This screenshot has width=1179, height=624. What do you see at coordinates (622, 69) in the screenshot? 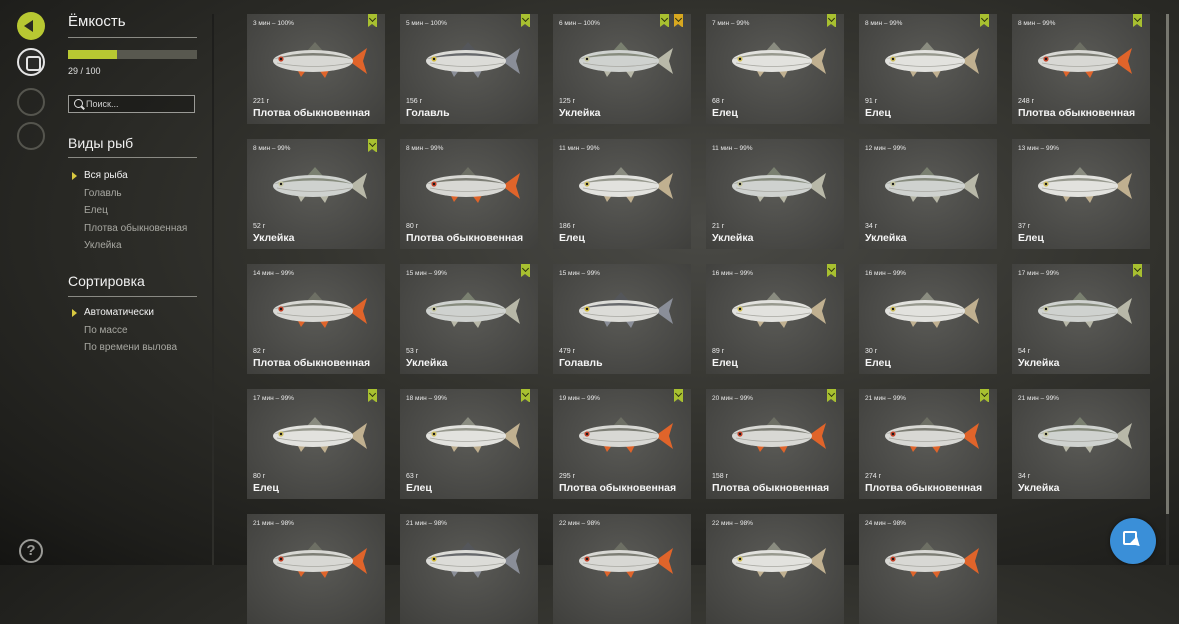
I see `fish-card: 6 мин – 100% 125 г Уклейка` at bounding box center [622, 69].